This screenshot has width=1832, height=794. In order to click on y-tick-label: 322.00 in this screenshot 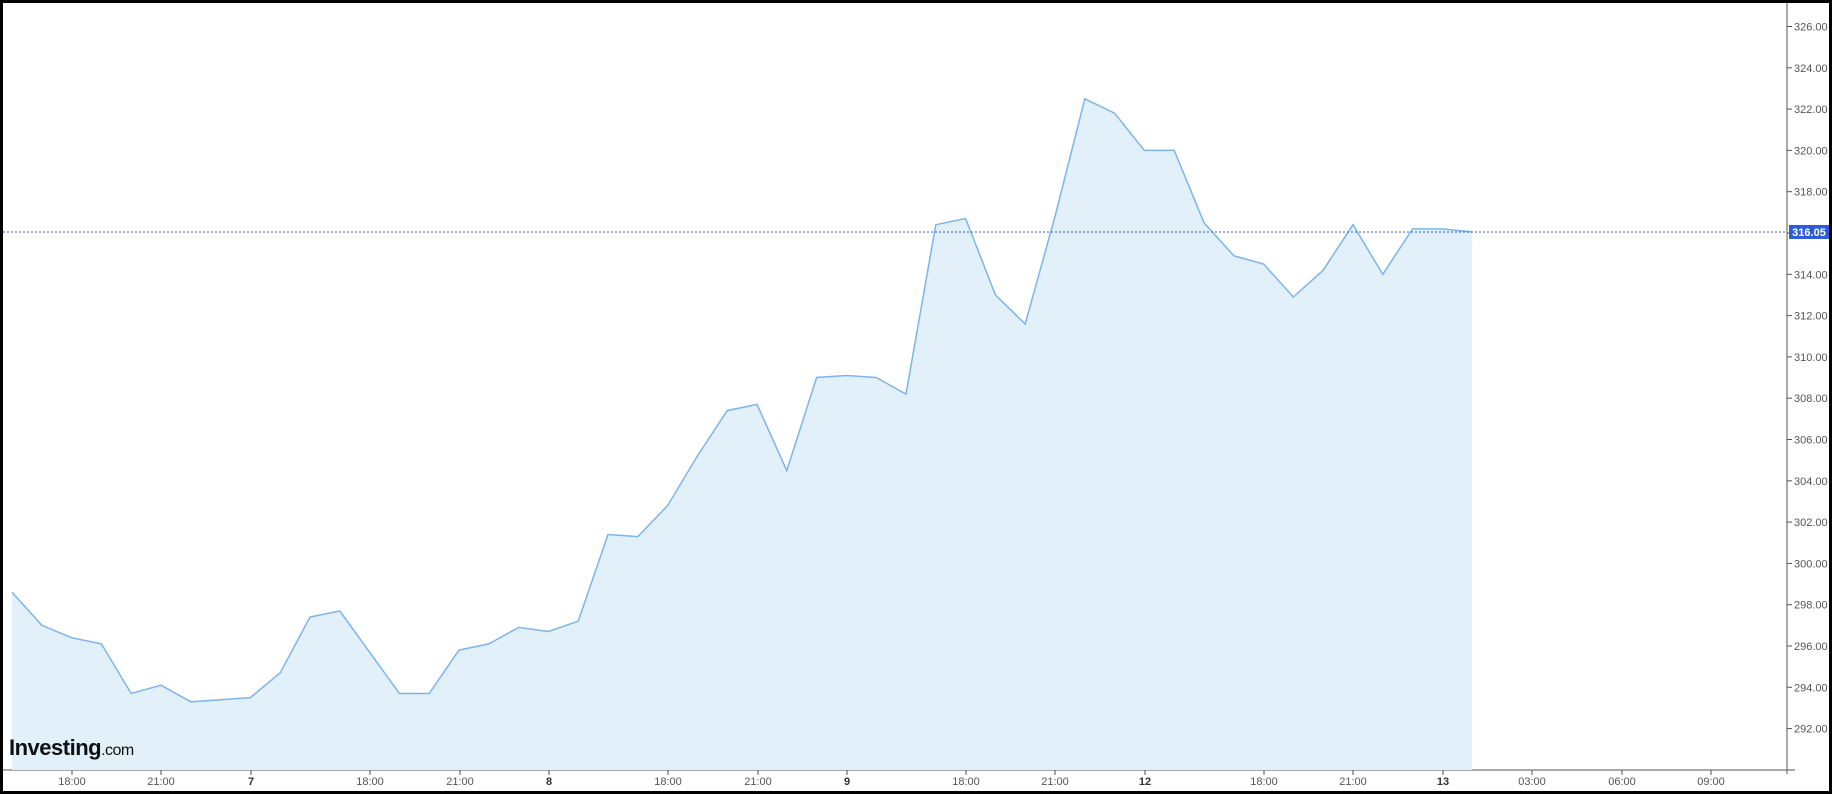, I will do `click(1811, 110)`.